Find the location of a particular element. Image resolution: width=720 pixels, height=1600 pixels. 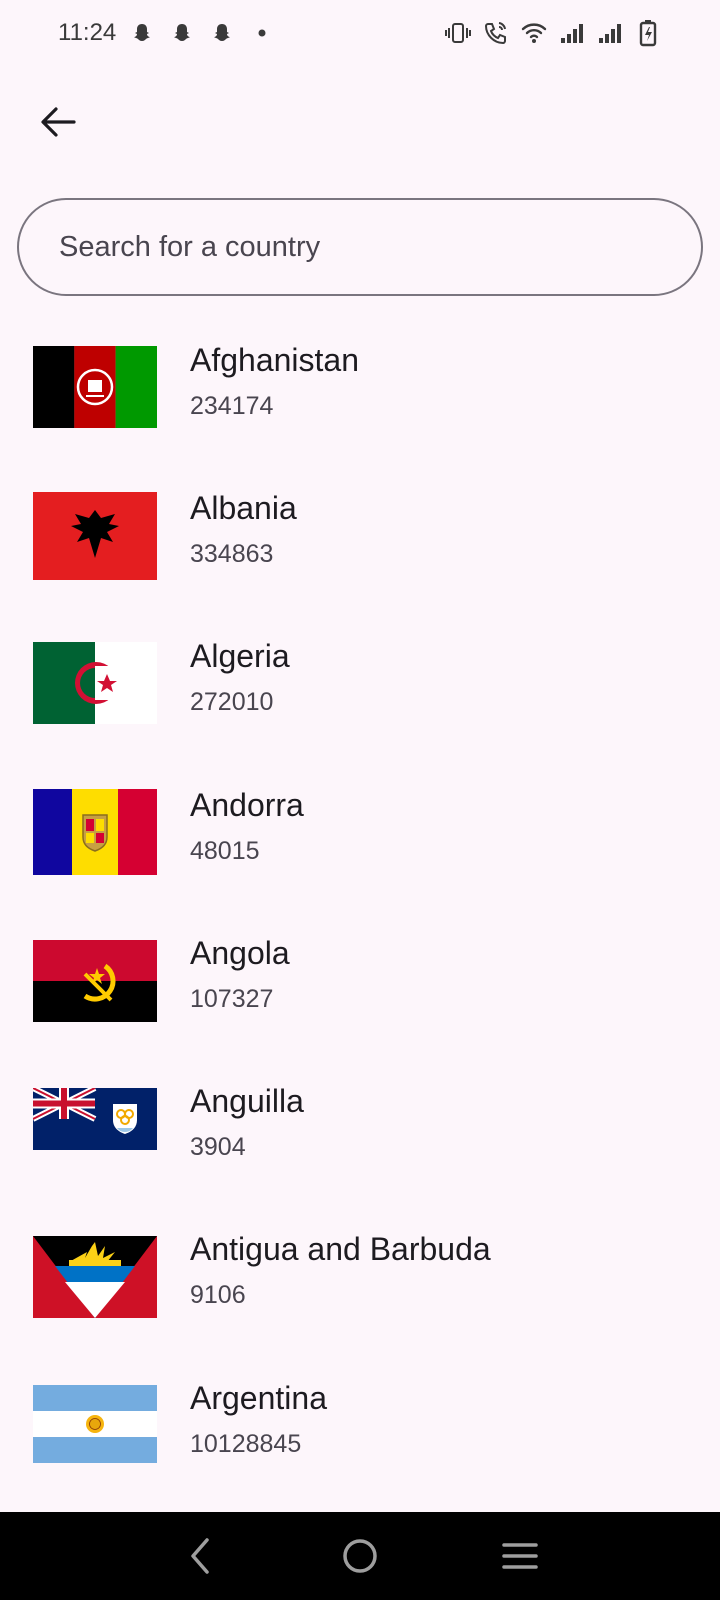

nav-recents-button is located at coordinates (520, 1556).